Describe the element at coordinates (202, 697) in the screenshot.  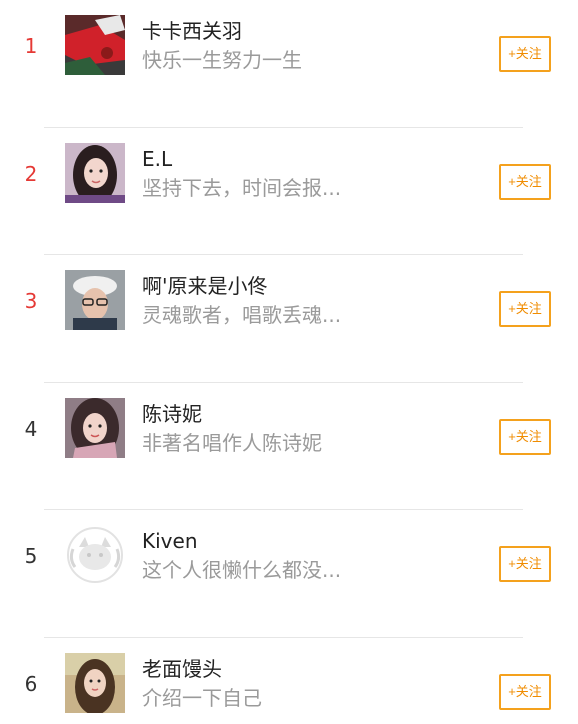
I see `user-description: 介绍一下自己` at that location.